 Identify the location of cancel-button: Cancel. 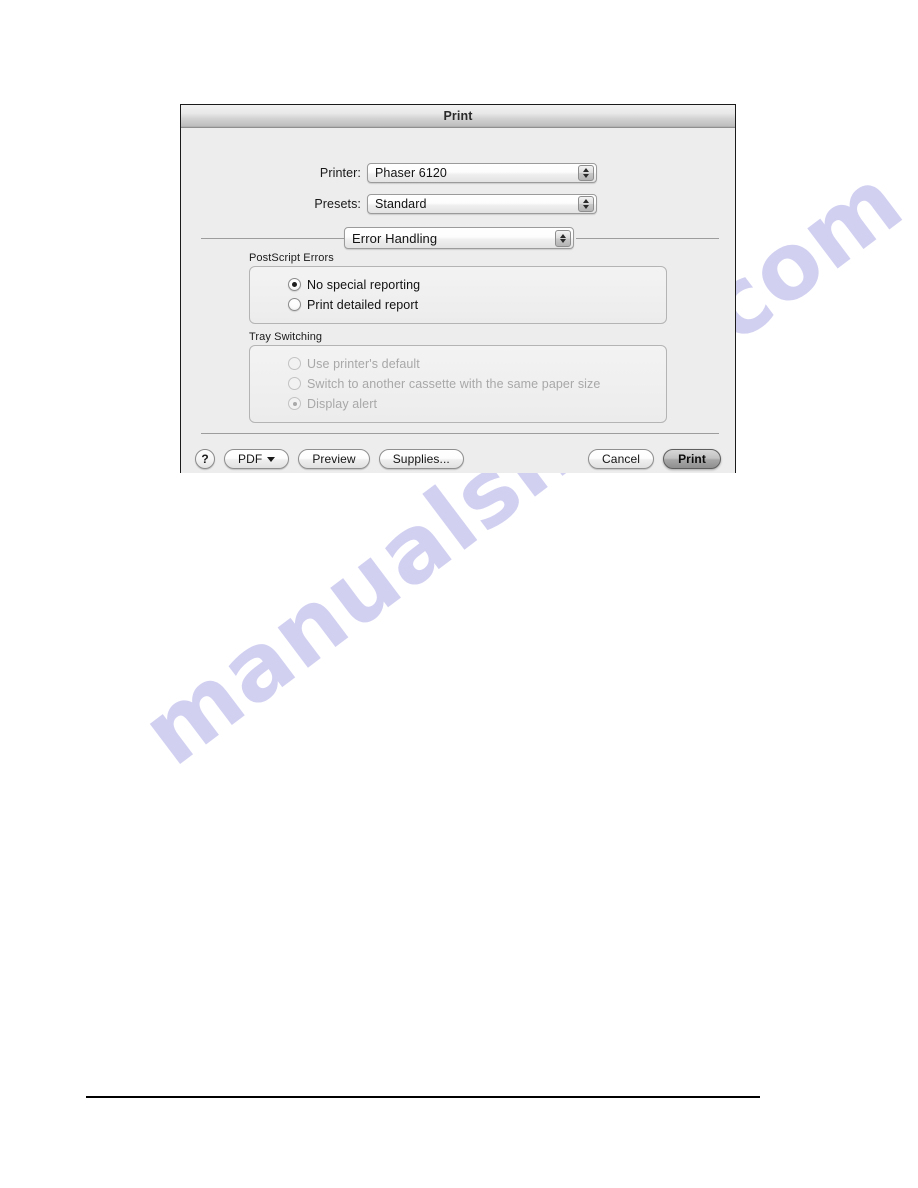
(621, 459).